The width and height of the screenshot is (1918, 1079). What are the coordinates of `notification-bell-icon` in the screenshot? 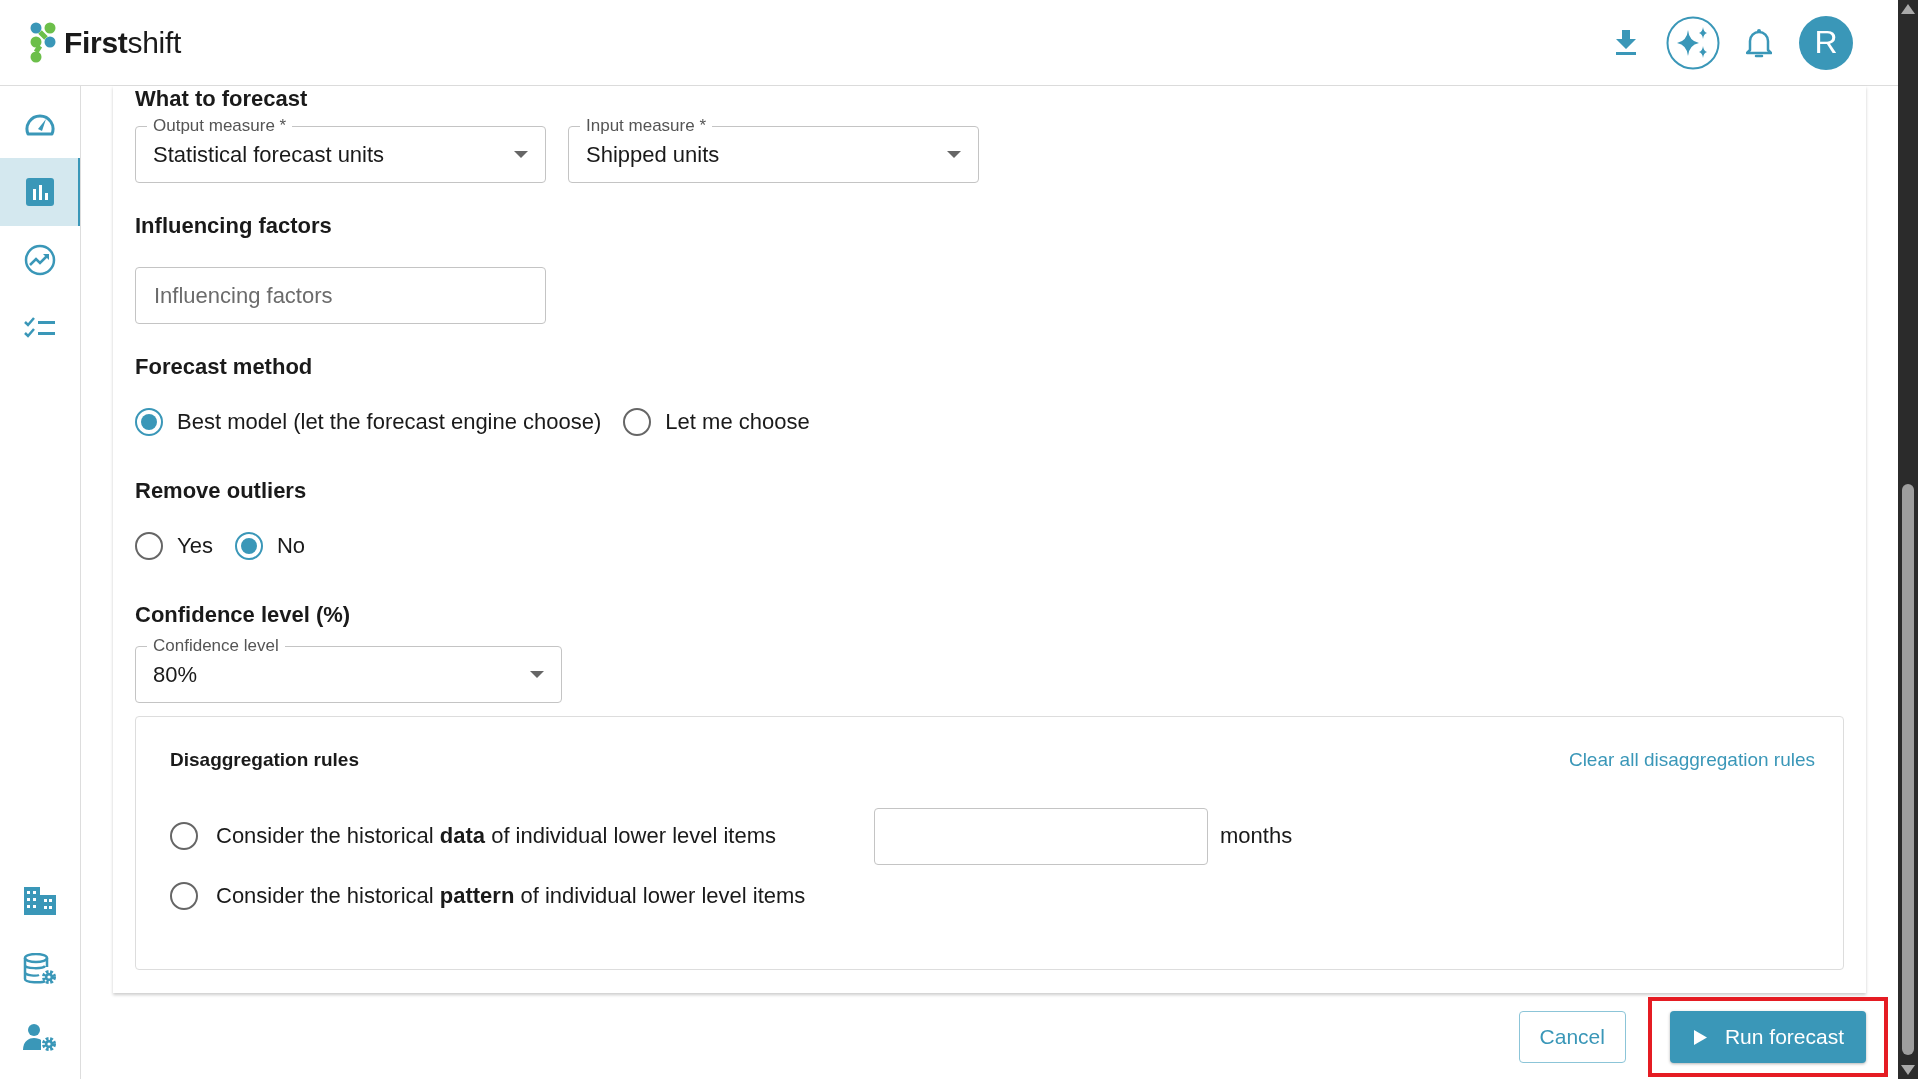 It's located at (1759, 42).